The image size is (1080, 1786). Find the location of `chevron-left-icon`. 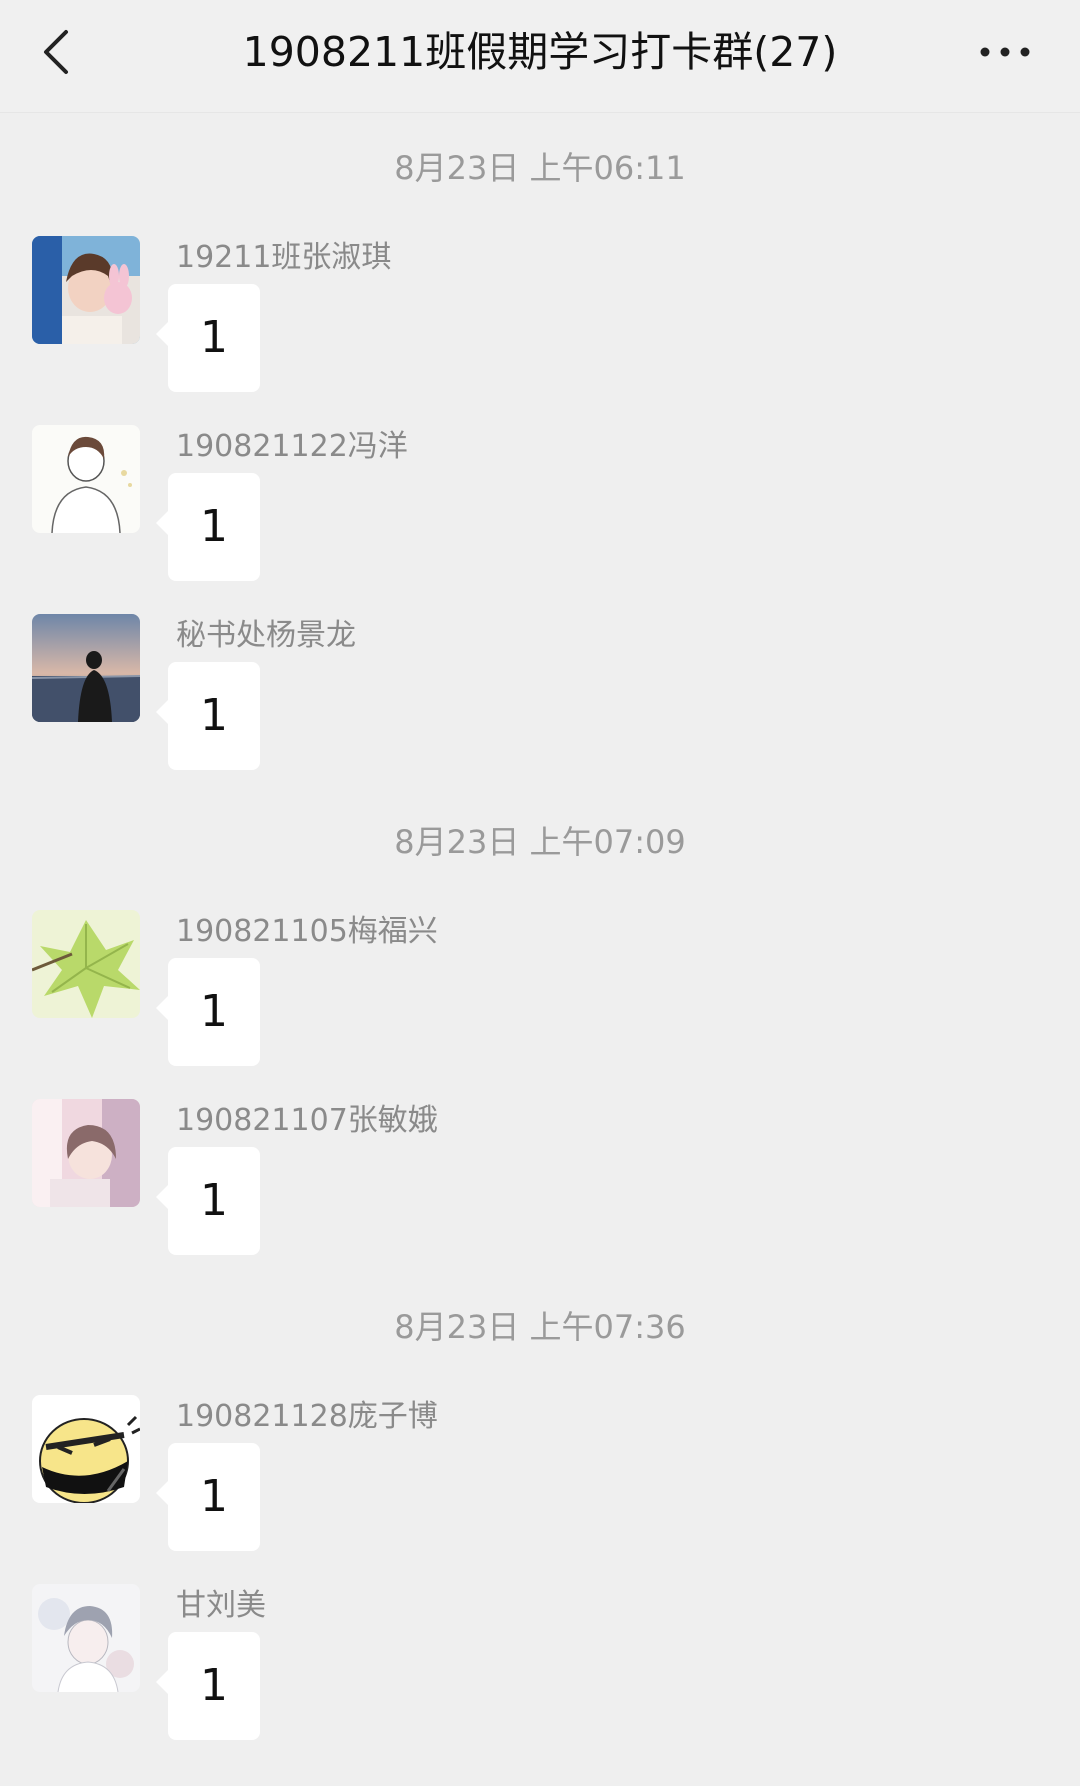

chevron-left-icon is located at coordinates (56, 52).